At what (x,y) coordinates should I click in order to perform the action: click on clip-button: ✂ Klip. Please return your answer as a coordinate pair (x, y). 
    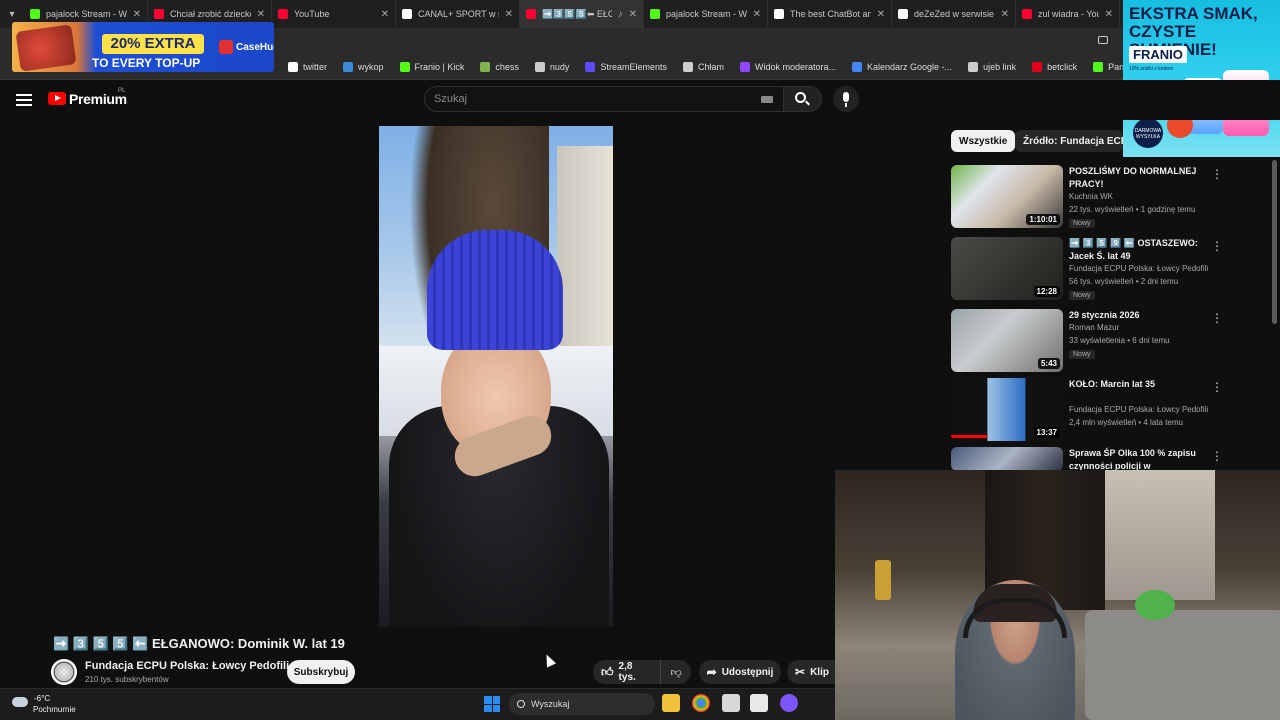
    Looking at the image, I should click on (812, 672).